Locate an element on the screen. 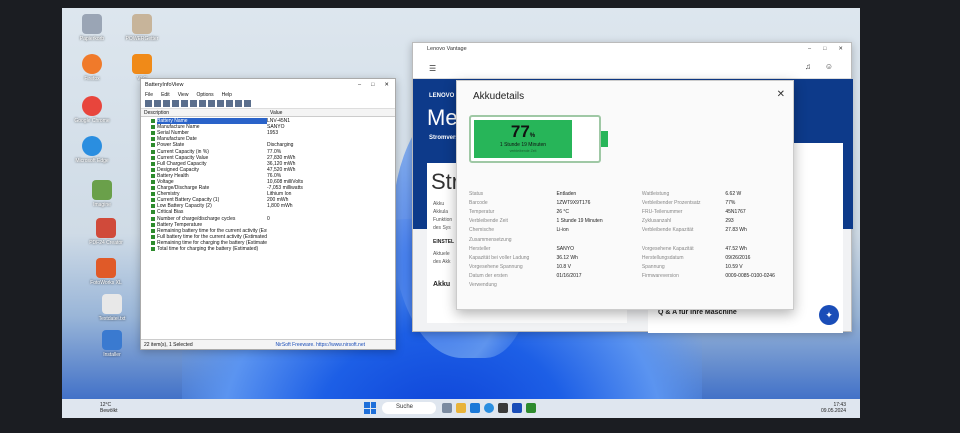 The image size is (960, 433). detail-value: Entladen is located at coordinates (566, 193).